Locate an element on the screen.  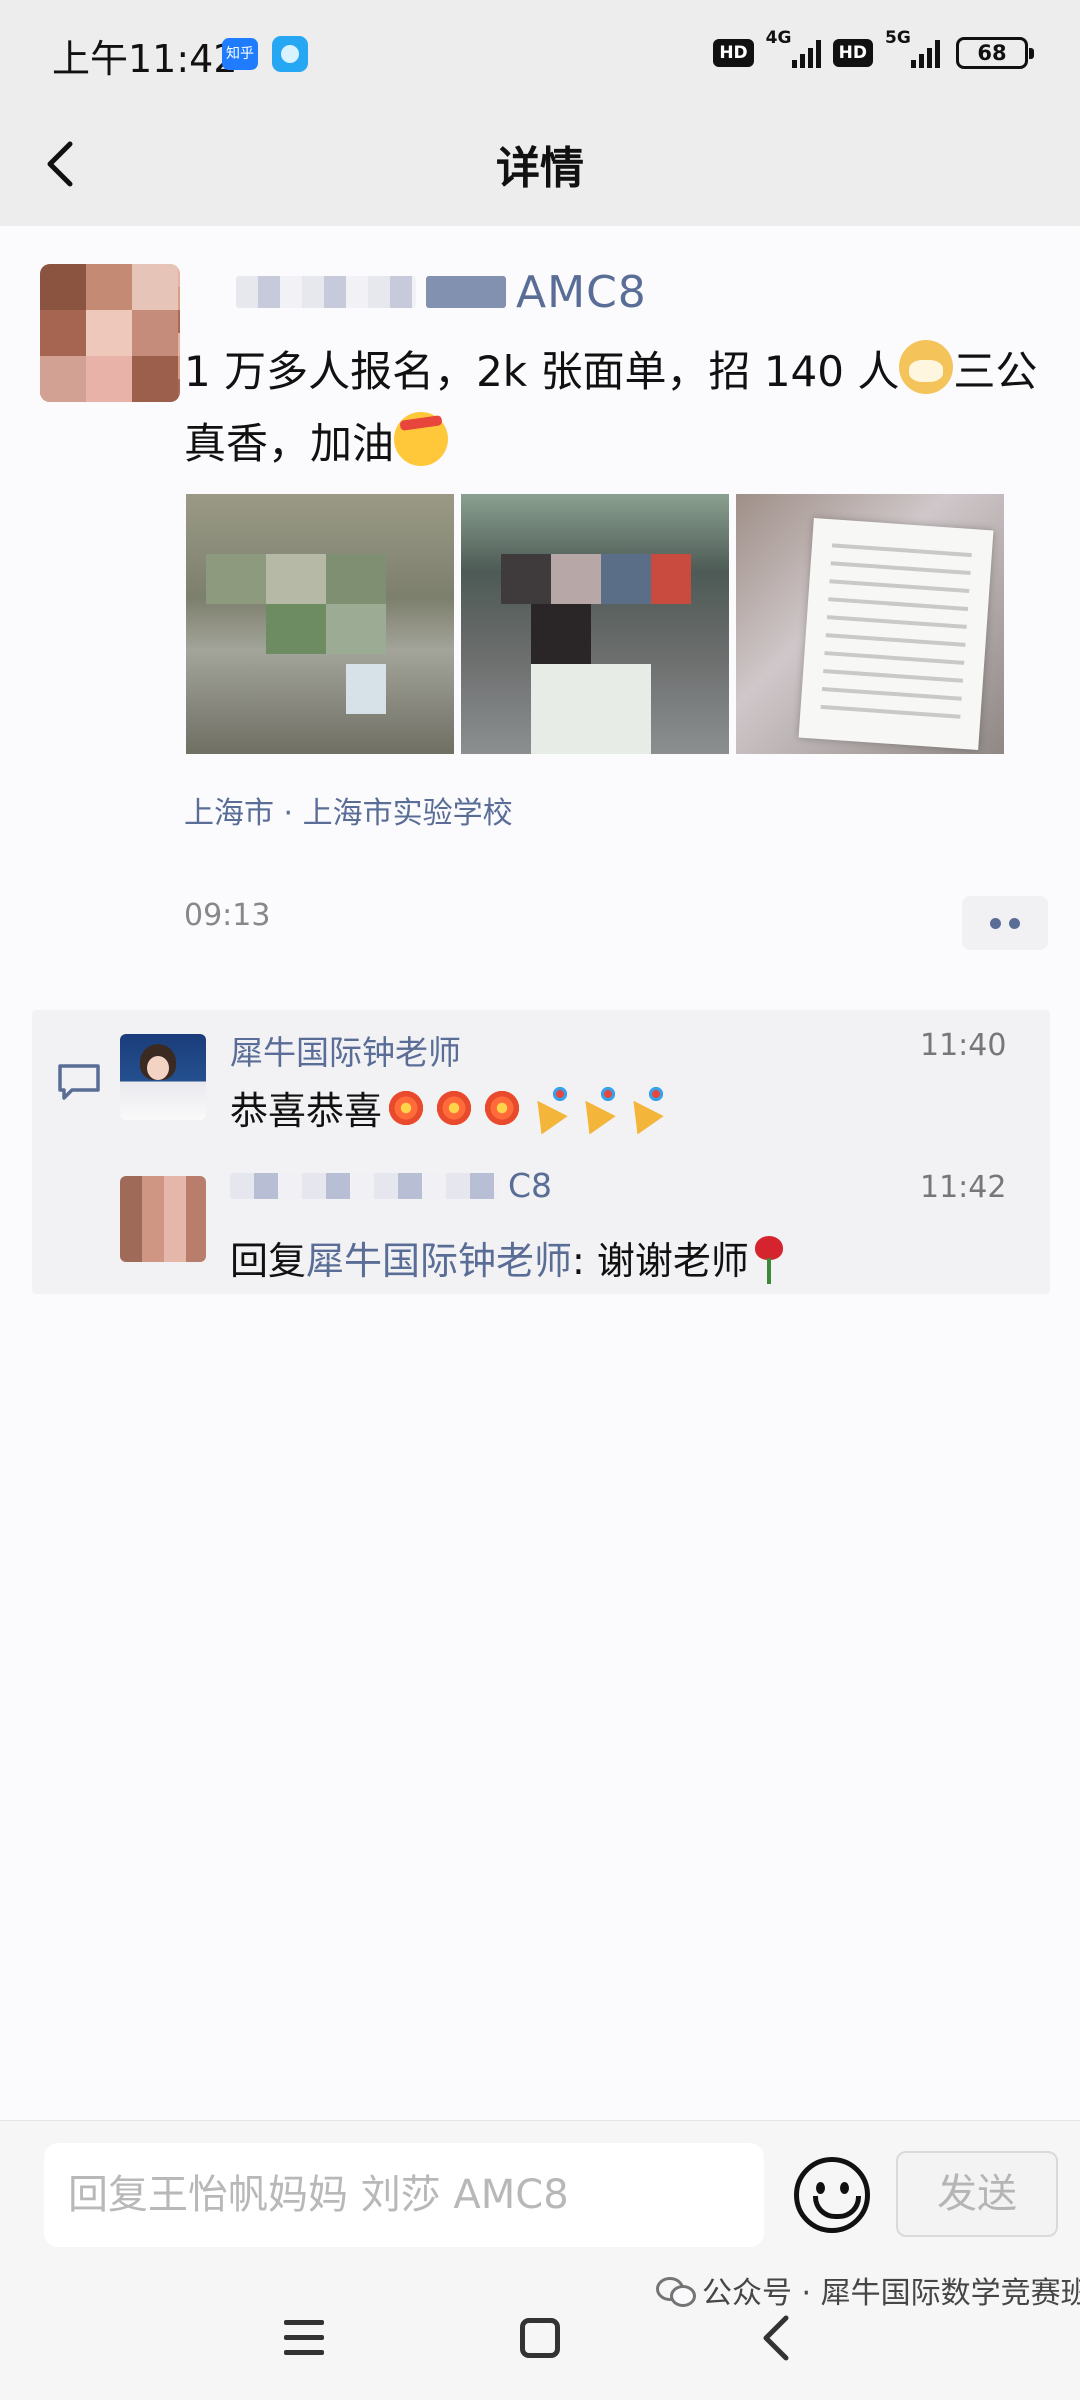
commenter-name: C8 is located at coordinates (391, 1185).